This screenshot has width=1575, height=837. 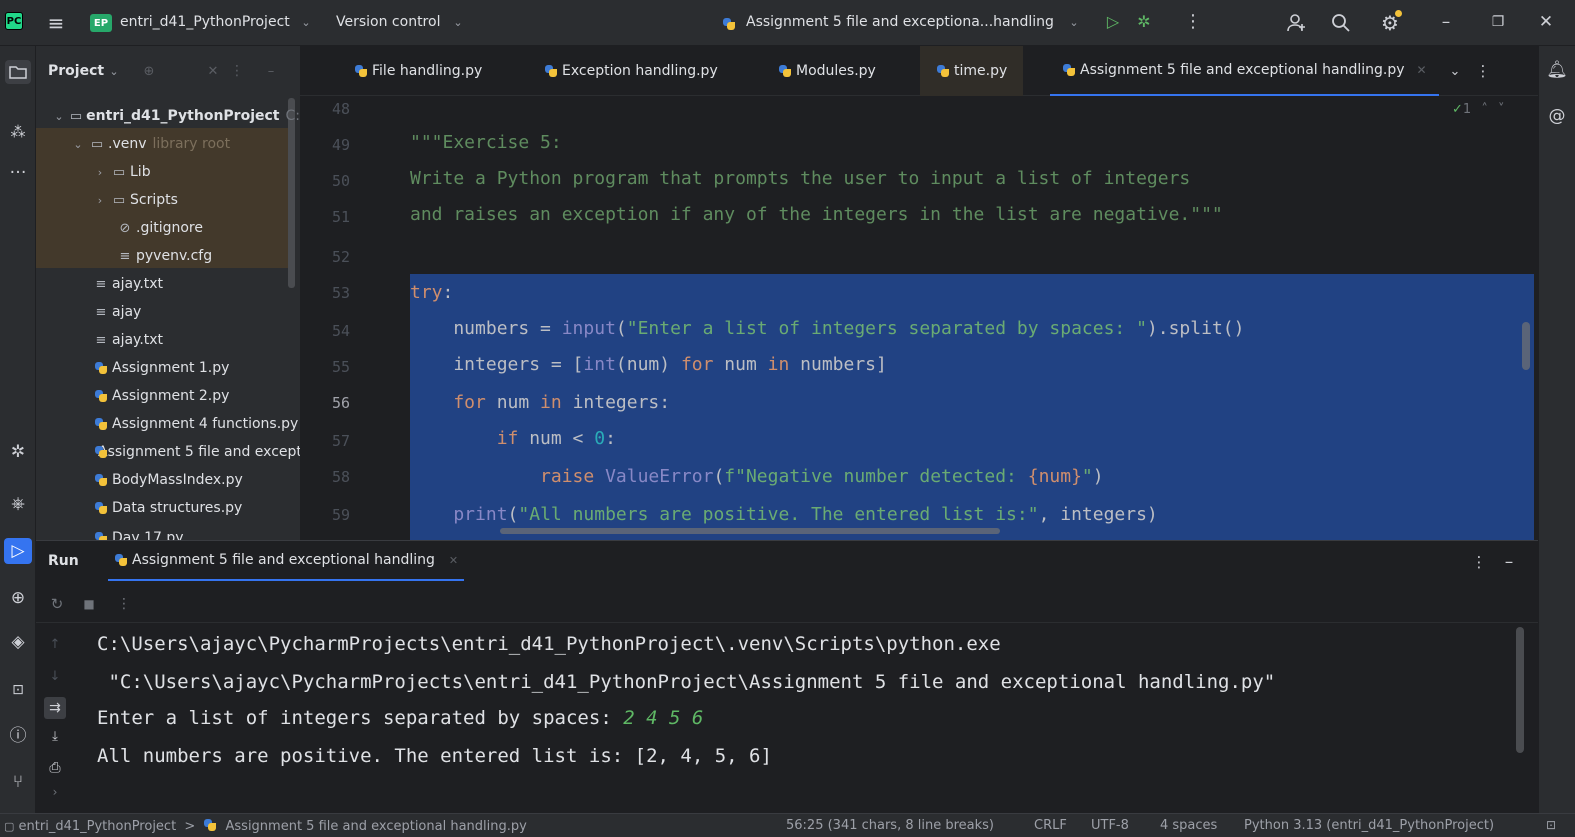 What do you see at coordinates (168, 256) in the screenshot?
I see `tree-item-pyvenv: ≡ pyvenv.cfg` at bounding box center [168, 256].